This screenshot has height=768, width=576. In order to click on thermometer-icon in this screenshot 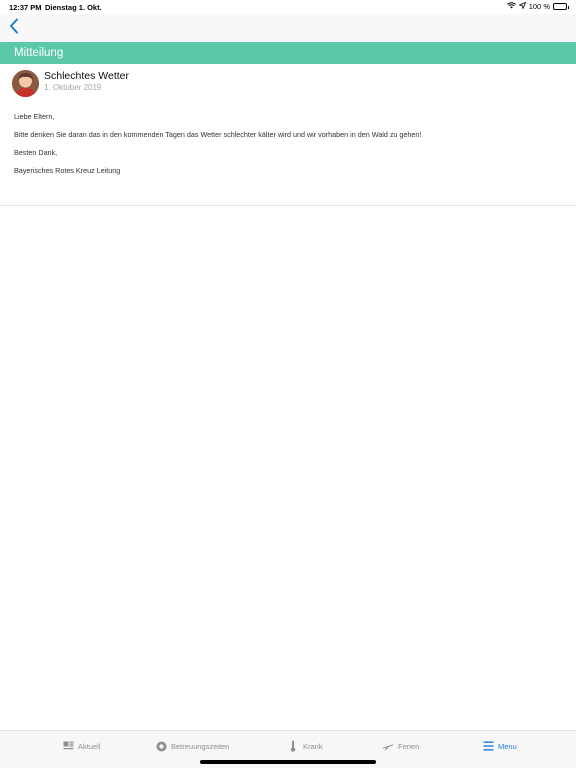, I will do `click(293, 746)`.